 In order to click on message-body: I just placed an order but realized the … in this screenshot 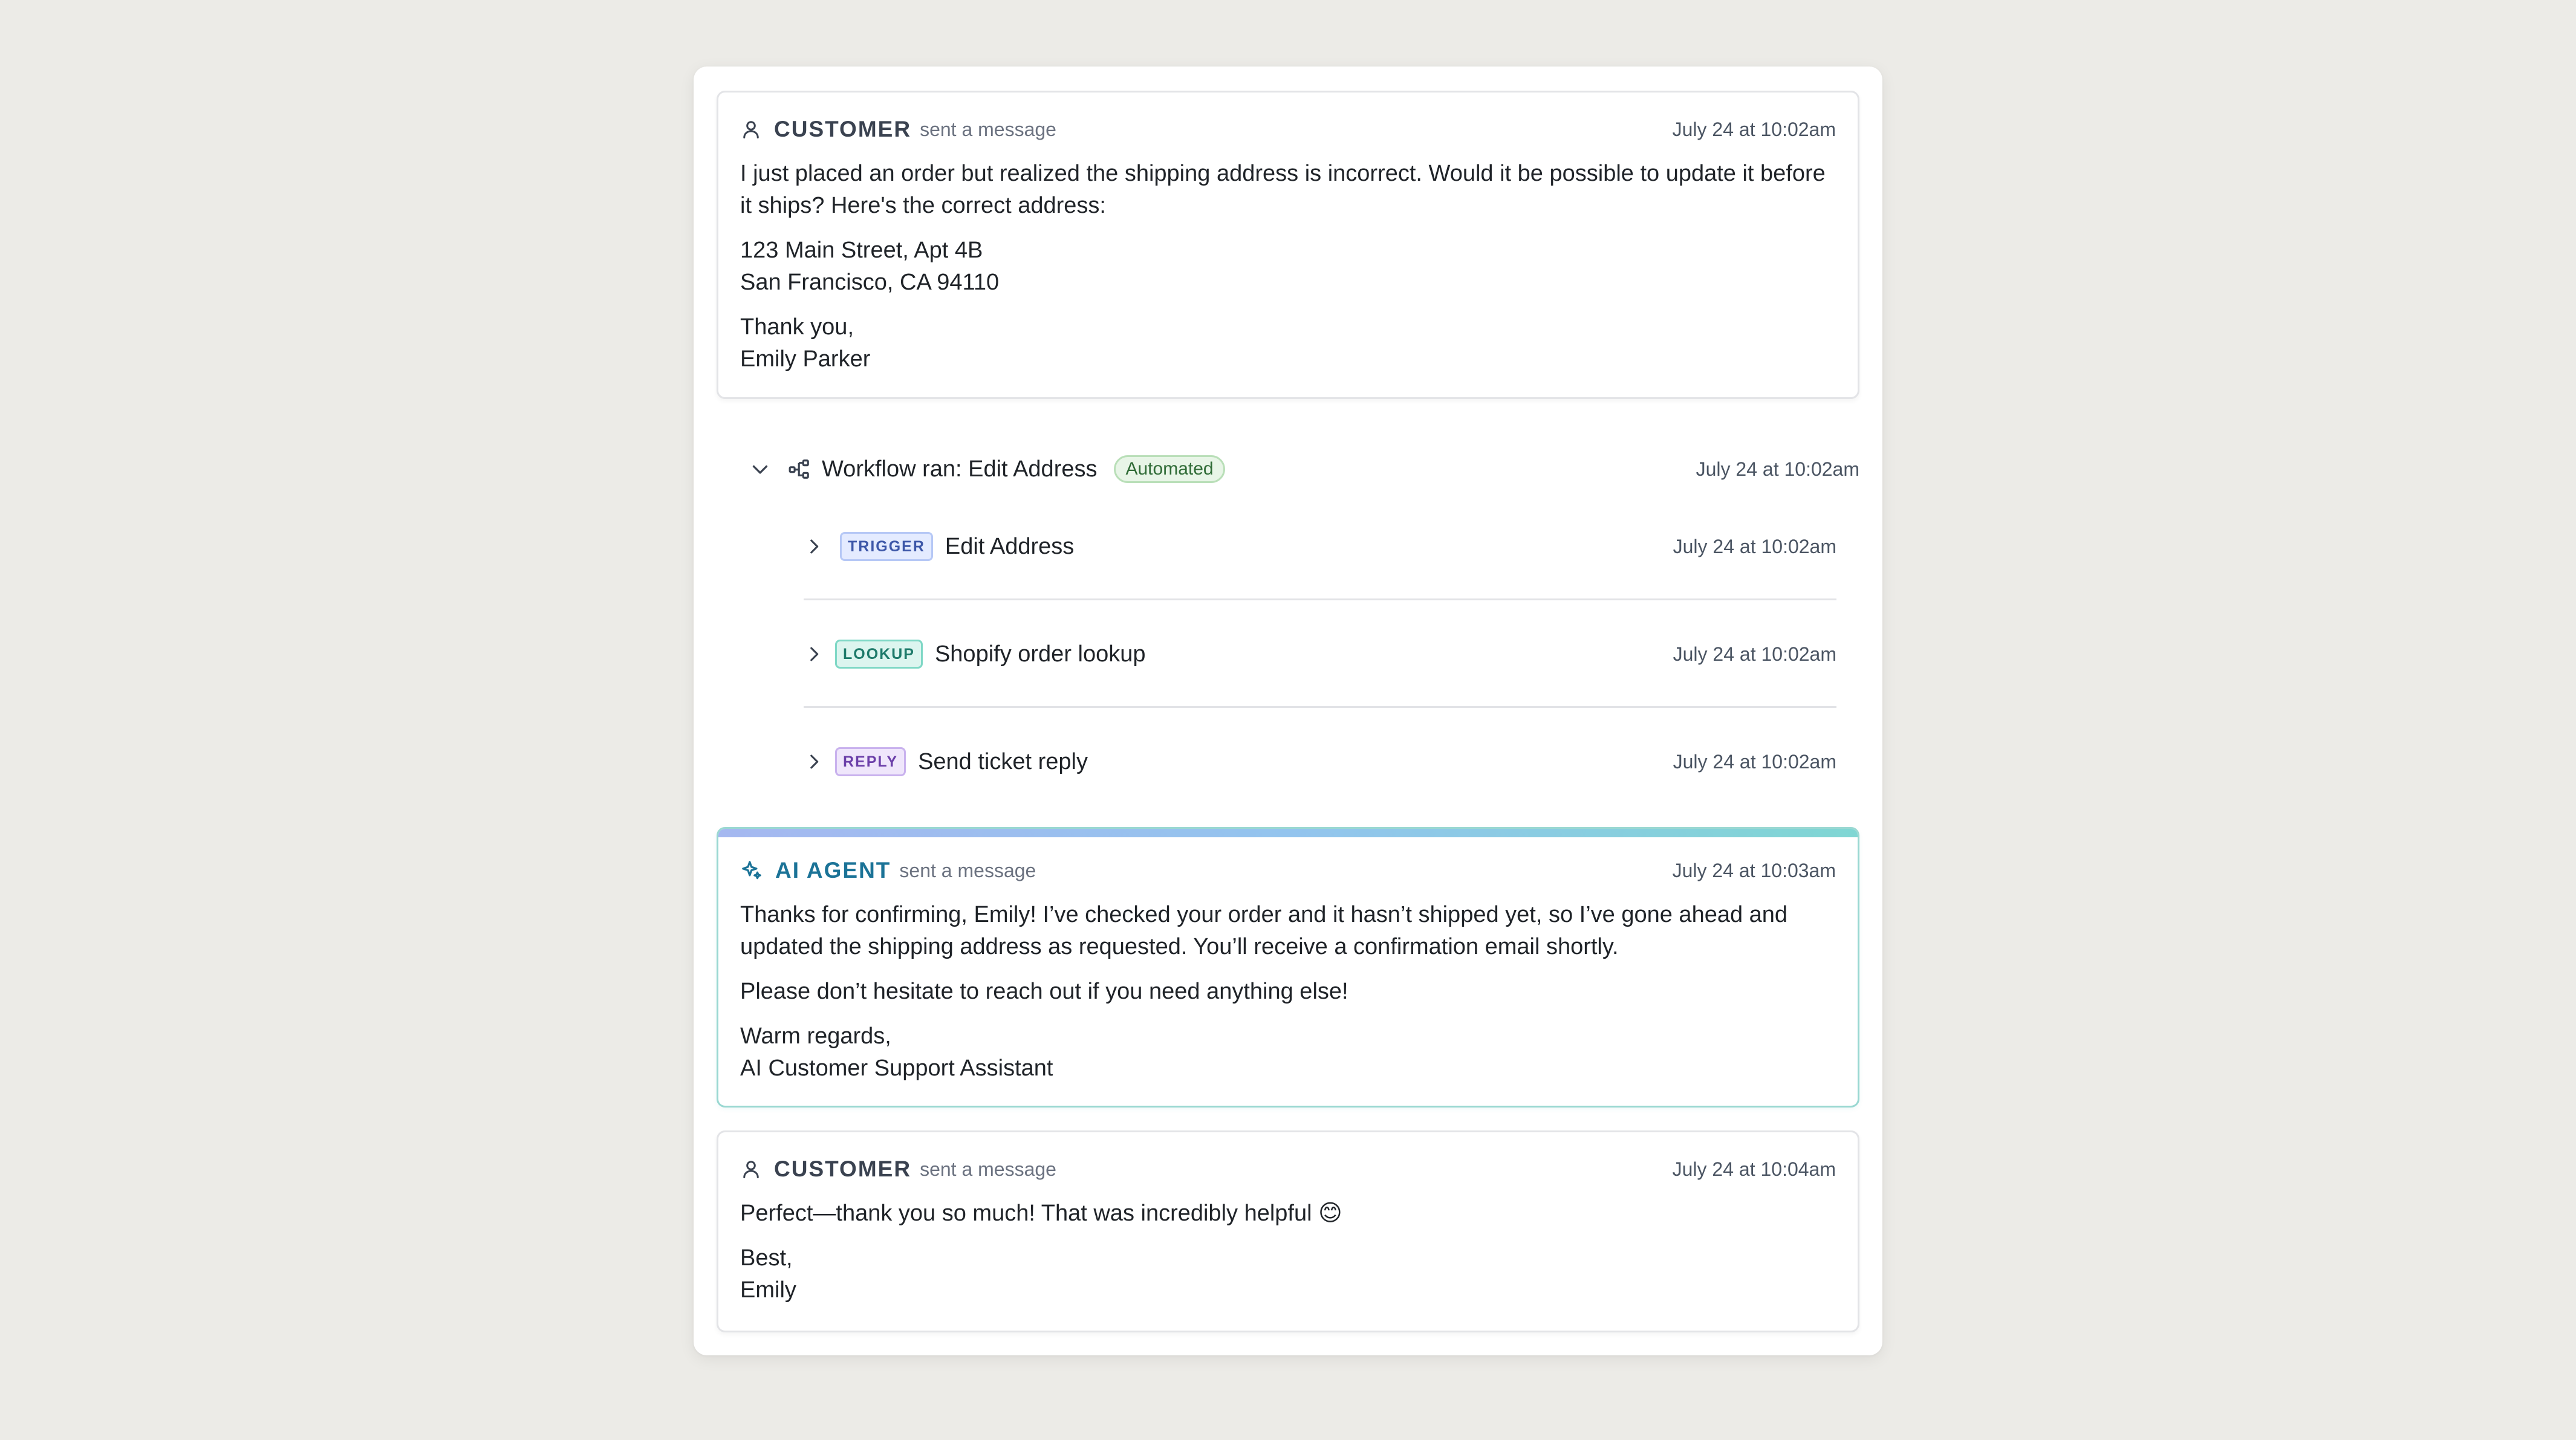, I will do `click(1288, 273)`.